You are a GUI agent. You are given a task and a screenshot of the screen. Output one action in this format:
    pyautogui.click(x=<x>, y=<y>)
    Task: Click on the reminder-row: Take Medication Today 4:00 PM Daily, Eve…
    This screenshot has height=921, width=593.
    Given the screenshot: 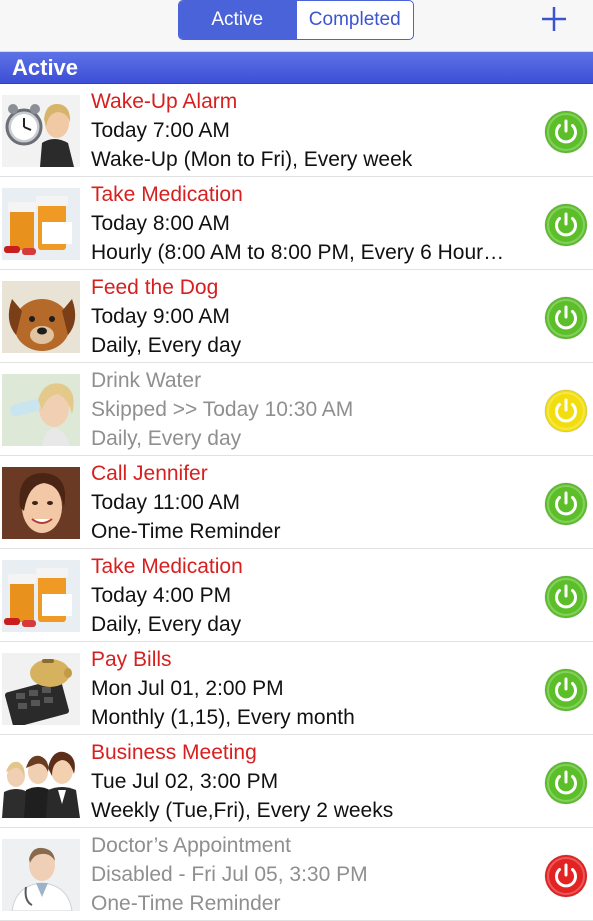 What is the action you would take?
    pyautogui.click(x=296, y=595)
    